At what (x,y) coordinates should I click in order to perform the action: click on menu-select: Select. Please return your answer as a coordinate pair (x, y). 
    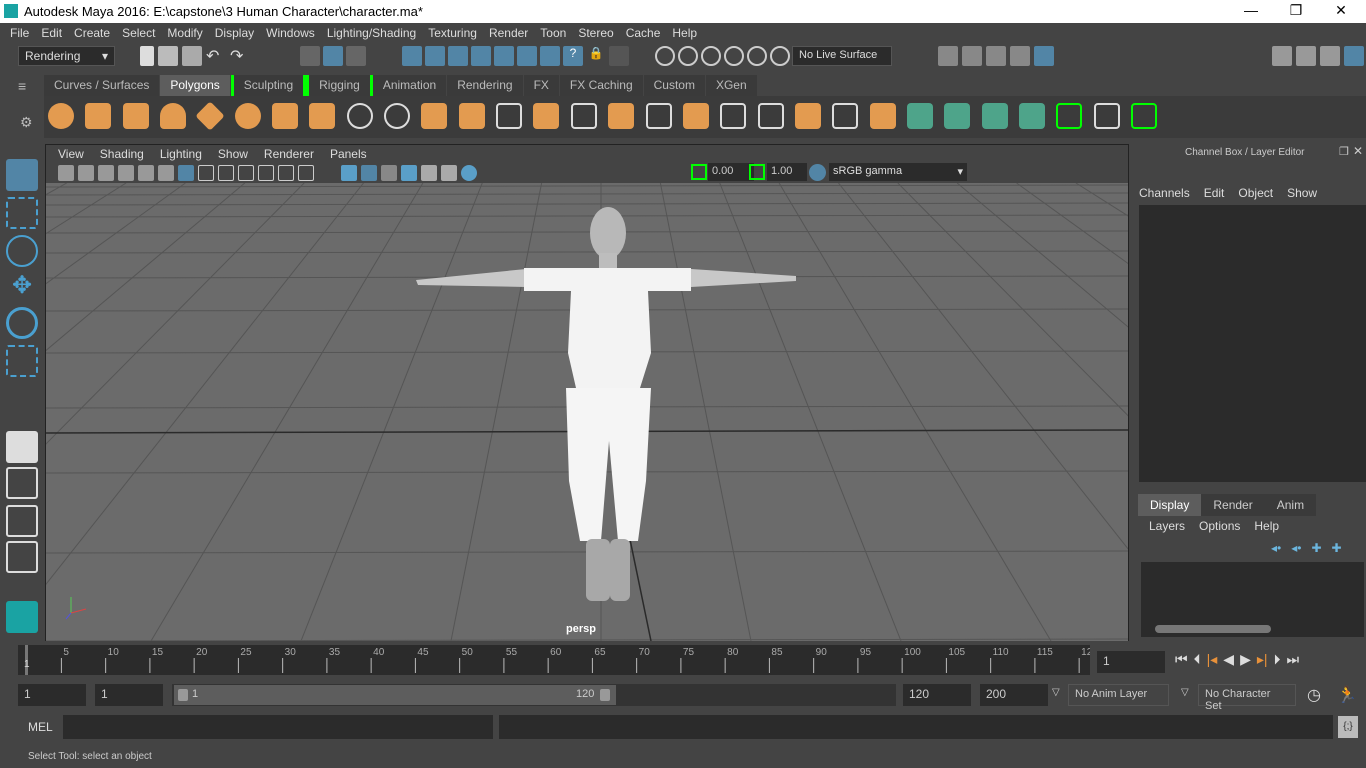
    Looking at the image, I should click on (138, 33).